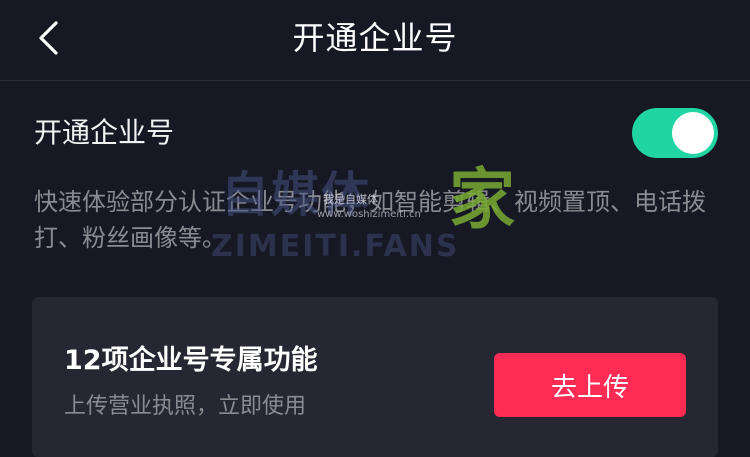 The image size is (750, 457). I want to click on setting-description: 快速体验部分认证企业号功能，如智能剪辑、视频置顶、电话拨打、粉丝画像等。, so click(370, 220).